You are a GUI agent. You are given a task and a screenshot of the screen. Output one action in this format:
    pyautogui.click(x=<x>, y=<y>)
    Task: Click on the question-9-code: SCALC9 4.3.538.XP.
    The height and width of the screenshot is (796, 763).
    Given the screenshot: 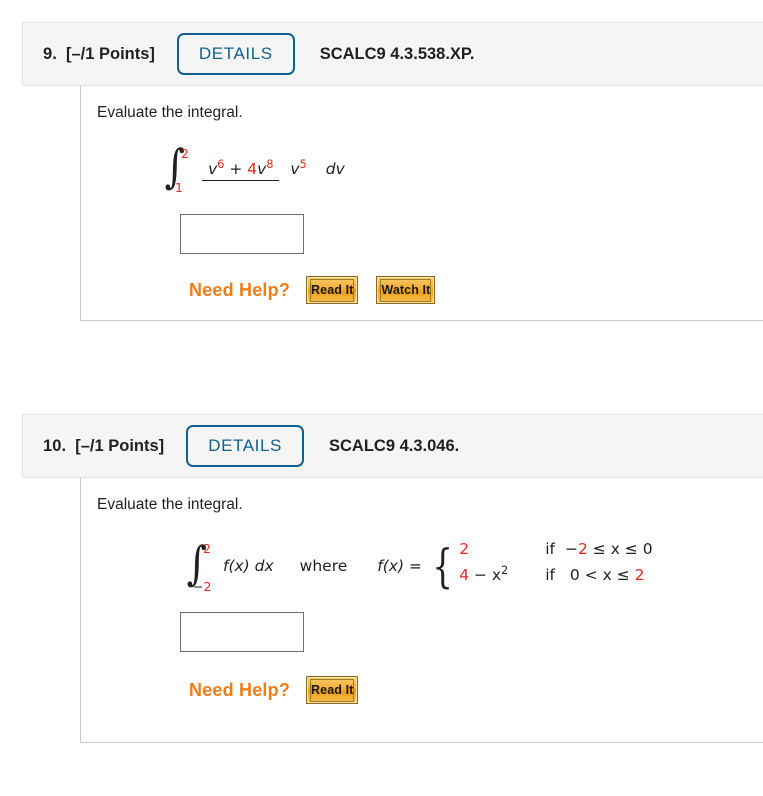 What is the action you would take?
    pyautogui.click(x=397, y=53)
    